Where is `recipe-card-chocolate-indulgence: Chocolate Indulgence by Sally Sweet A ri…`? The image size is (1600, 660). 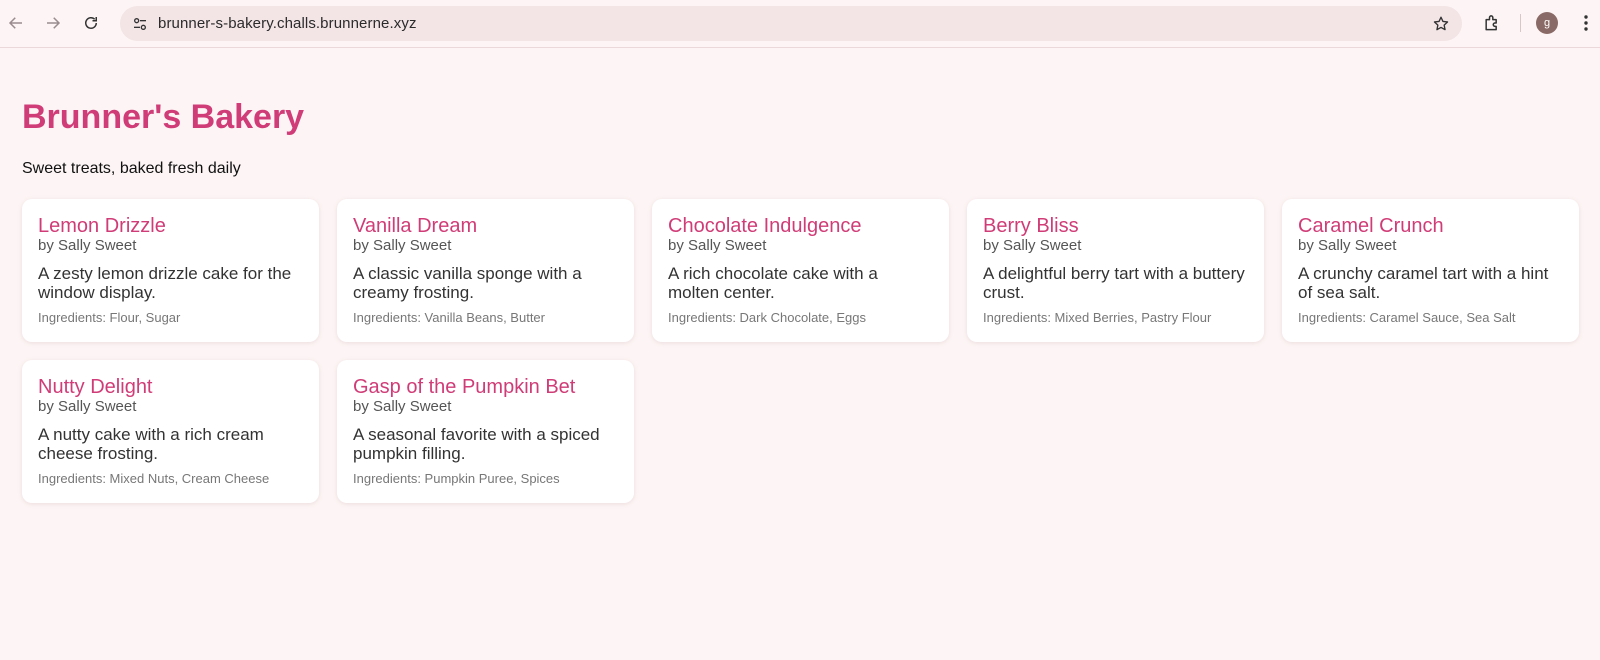
recipe-card-chocolate-indulgence: Chocolate Indulgence by Sally Sweet A ri… is located at coordinates (800, 270).